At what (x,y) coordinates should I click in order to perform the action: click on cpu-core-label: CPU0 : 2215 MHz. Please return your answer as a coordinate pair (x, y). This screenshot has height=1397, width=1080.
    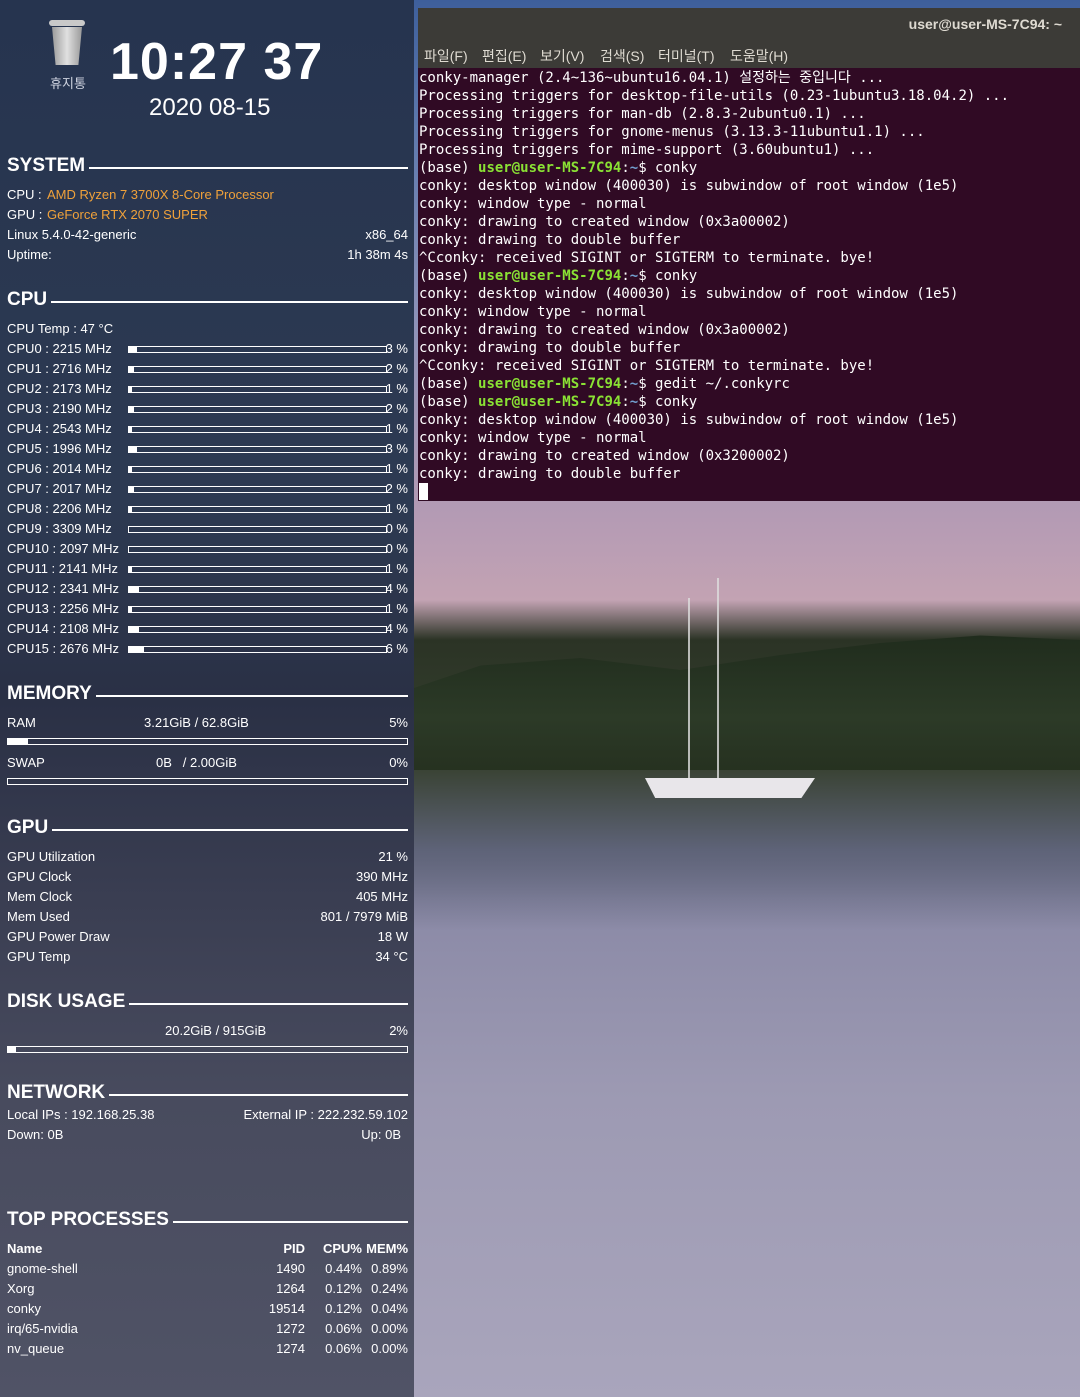
    Looking at the image, I should click on (59, 348).